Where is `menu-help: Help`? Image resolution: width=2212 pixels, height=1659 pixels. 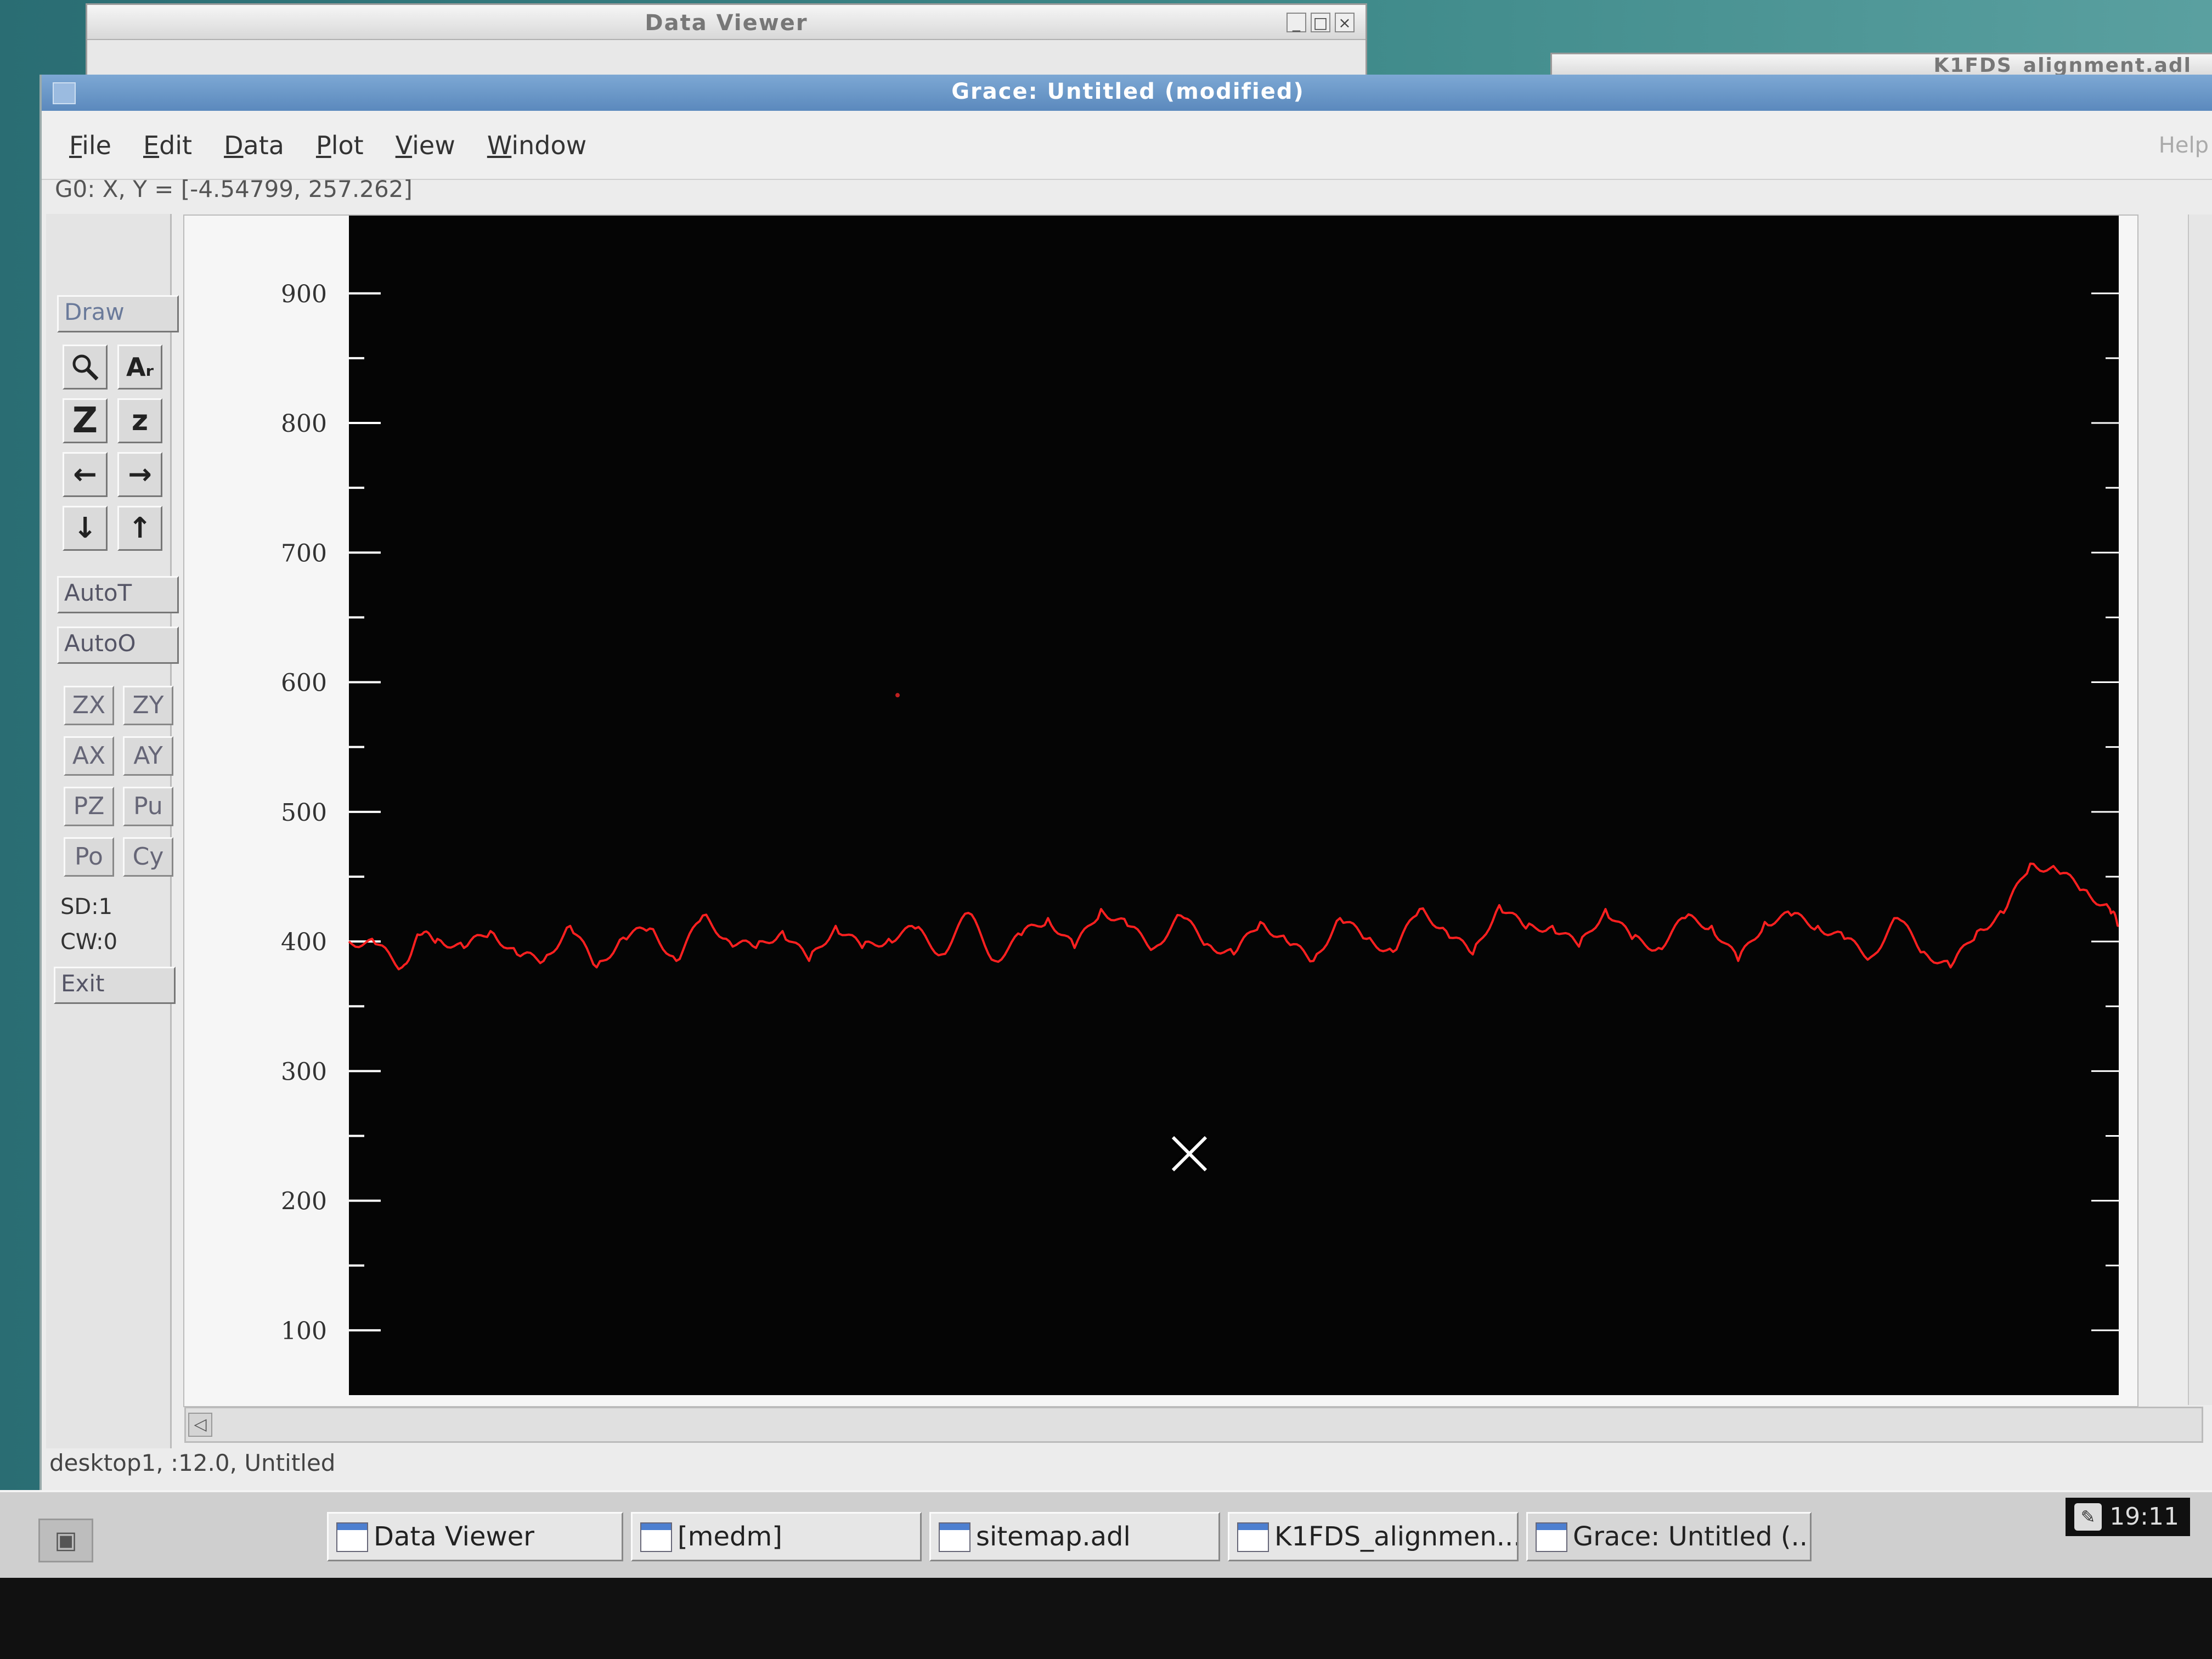 menu-help: Help is located at coordinates (2184, 146).